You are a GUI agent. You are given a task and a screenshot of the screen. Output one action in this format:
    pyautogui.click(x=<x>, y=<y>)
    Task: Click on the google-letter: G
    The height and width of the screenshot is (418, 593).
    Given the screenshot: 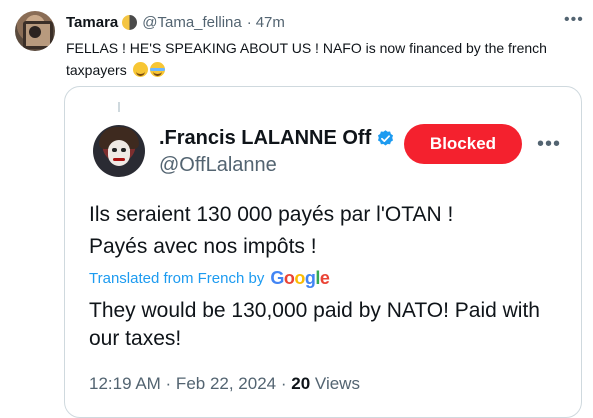 What is the action you would take?
    pyautogui.click(x=277, y=278)
    